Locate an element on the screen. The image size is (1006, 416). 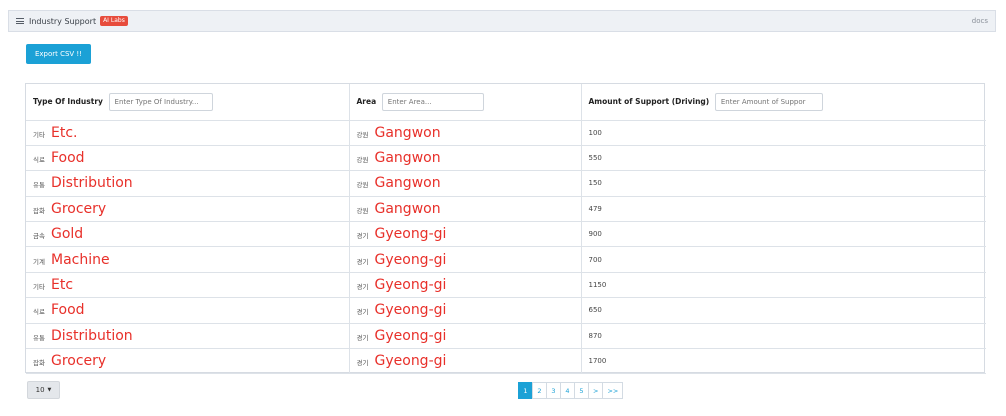
cell-type-of-industry: 잡화 Grocery is located at coordinates (188, 209).